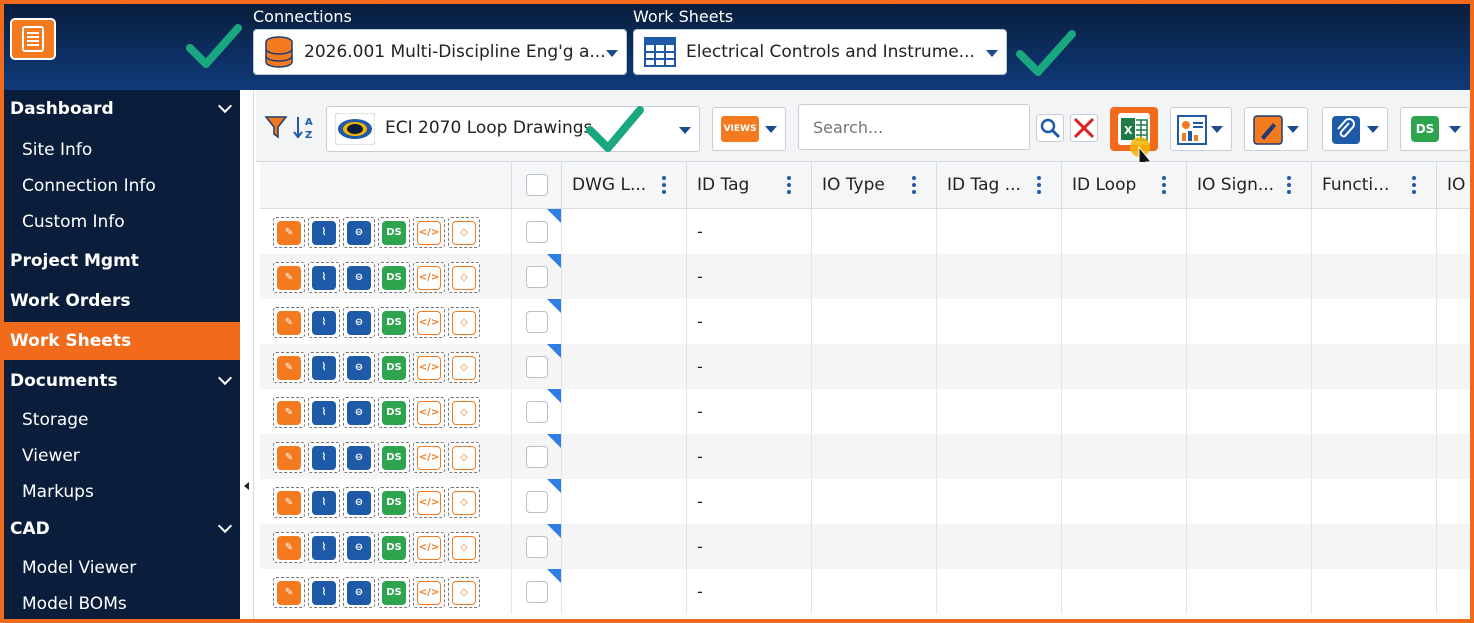 The width and height of the screenshot is (1474, 623). I want to click on column-header: IO Type, so click(874, 185).